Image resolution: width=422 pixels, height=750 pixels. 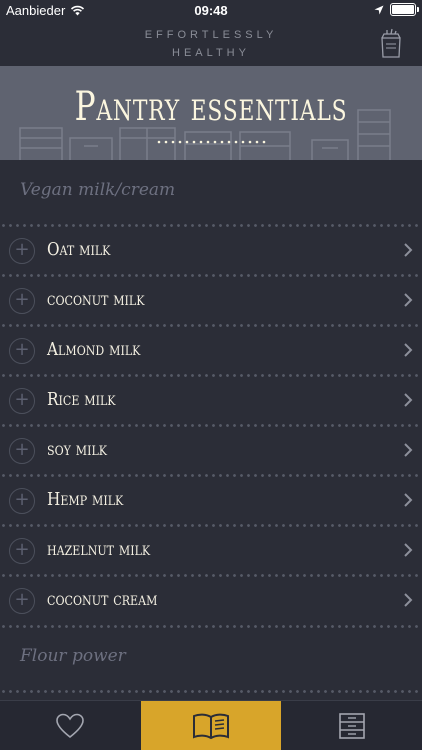 I want to click on section-header-vegan-milk: Vegan milk/cream, so click(x=98, y=190).